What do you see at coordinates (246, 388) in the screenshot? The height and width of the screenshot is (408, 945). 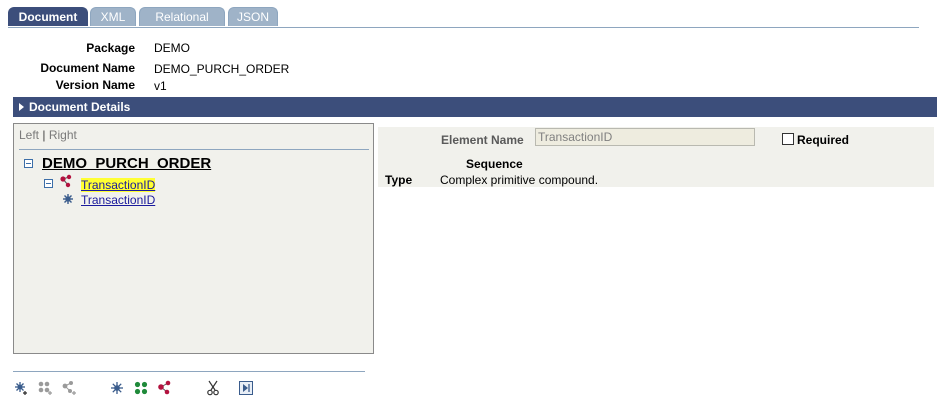 I see `expand-icon` at bounding box center [246, 388].